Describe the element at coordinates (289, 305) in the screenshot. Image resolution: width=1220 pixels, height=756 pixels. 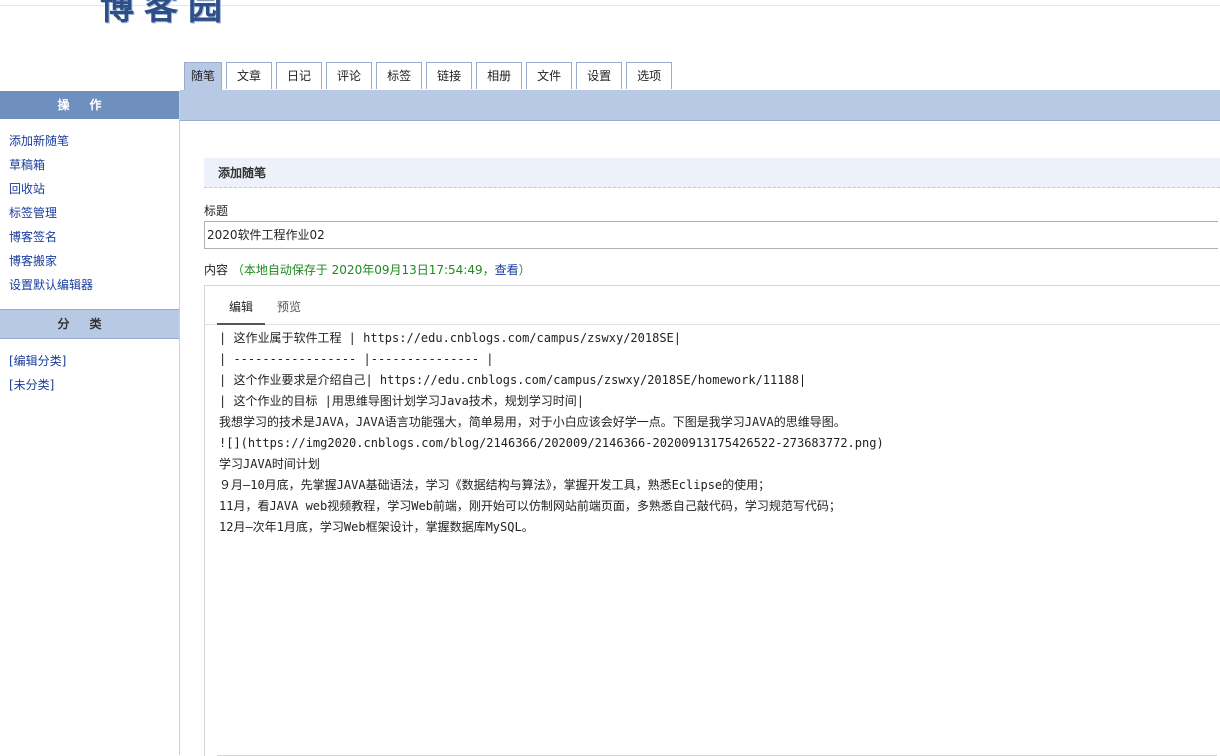
I see `editor-tab-preview: 预览` at that location.